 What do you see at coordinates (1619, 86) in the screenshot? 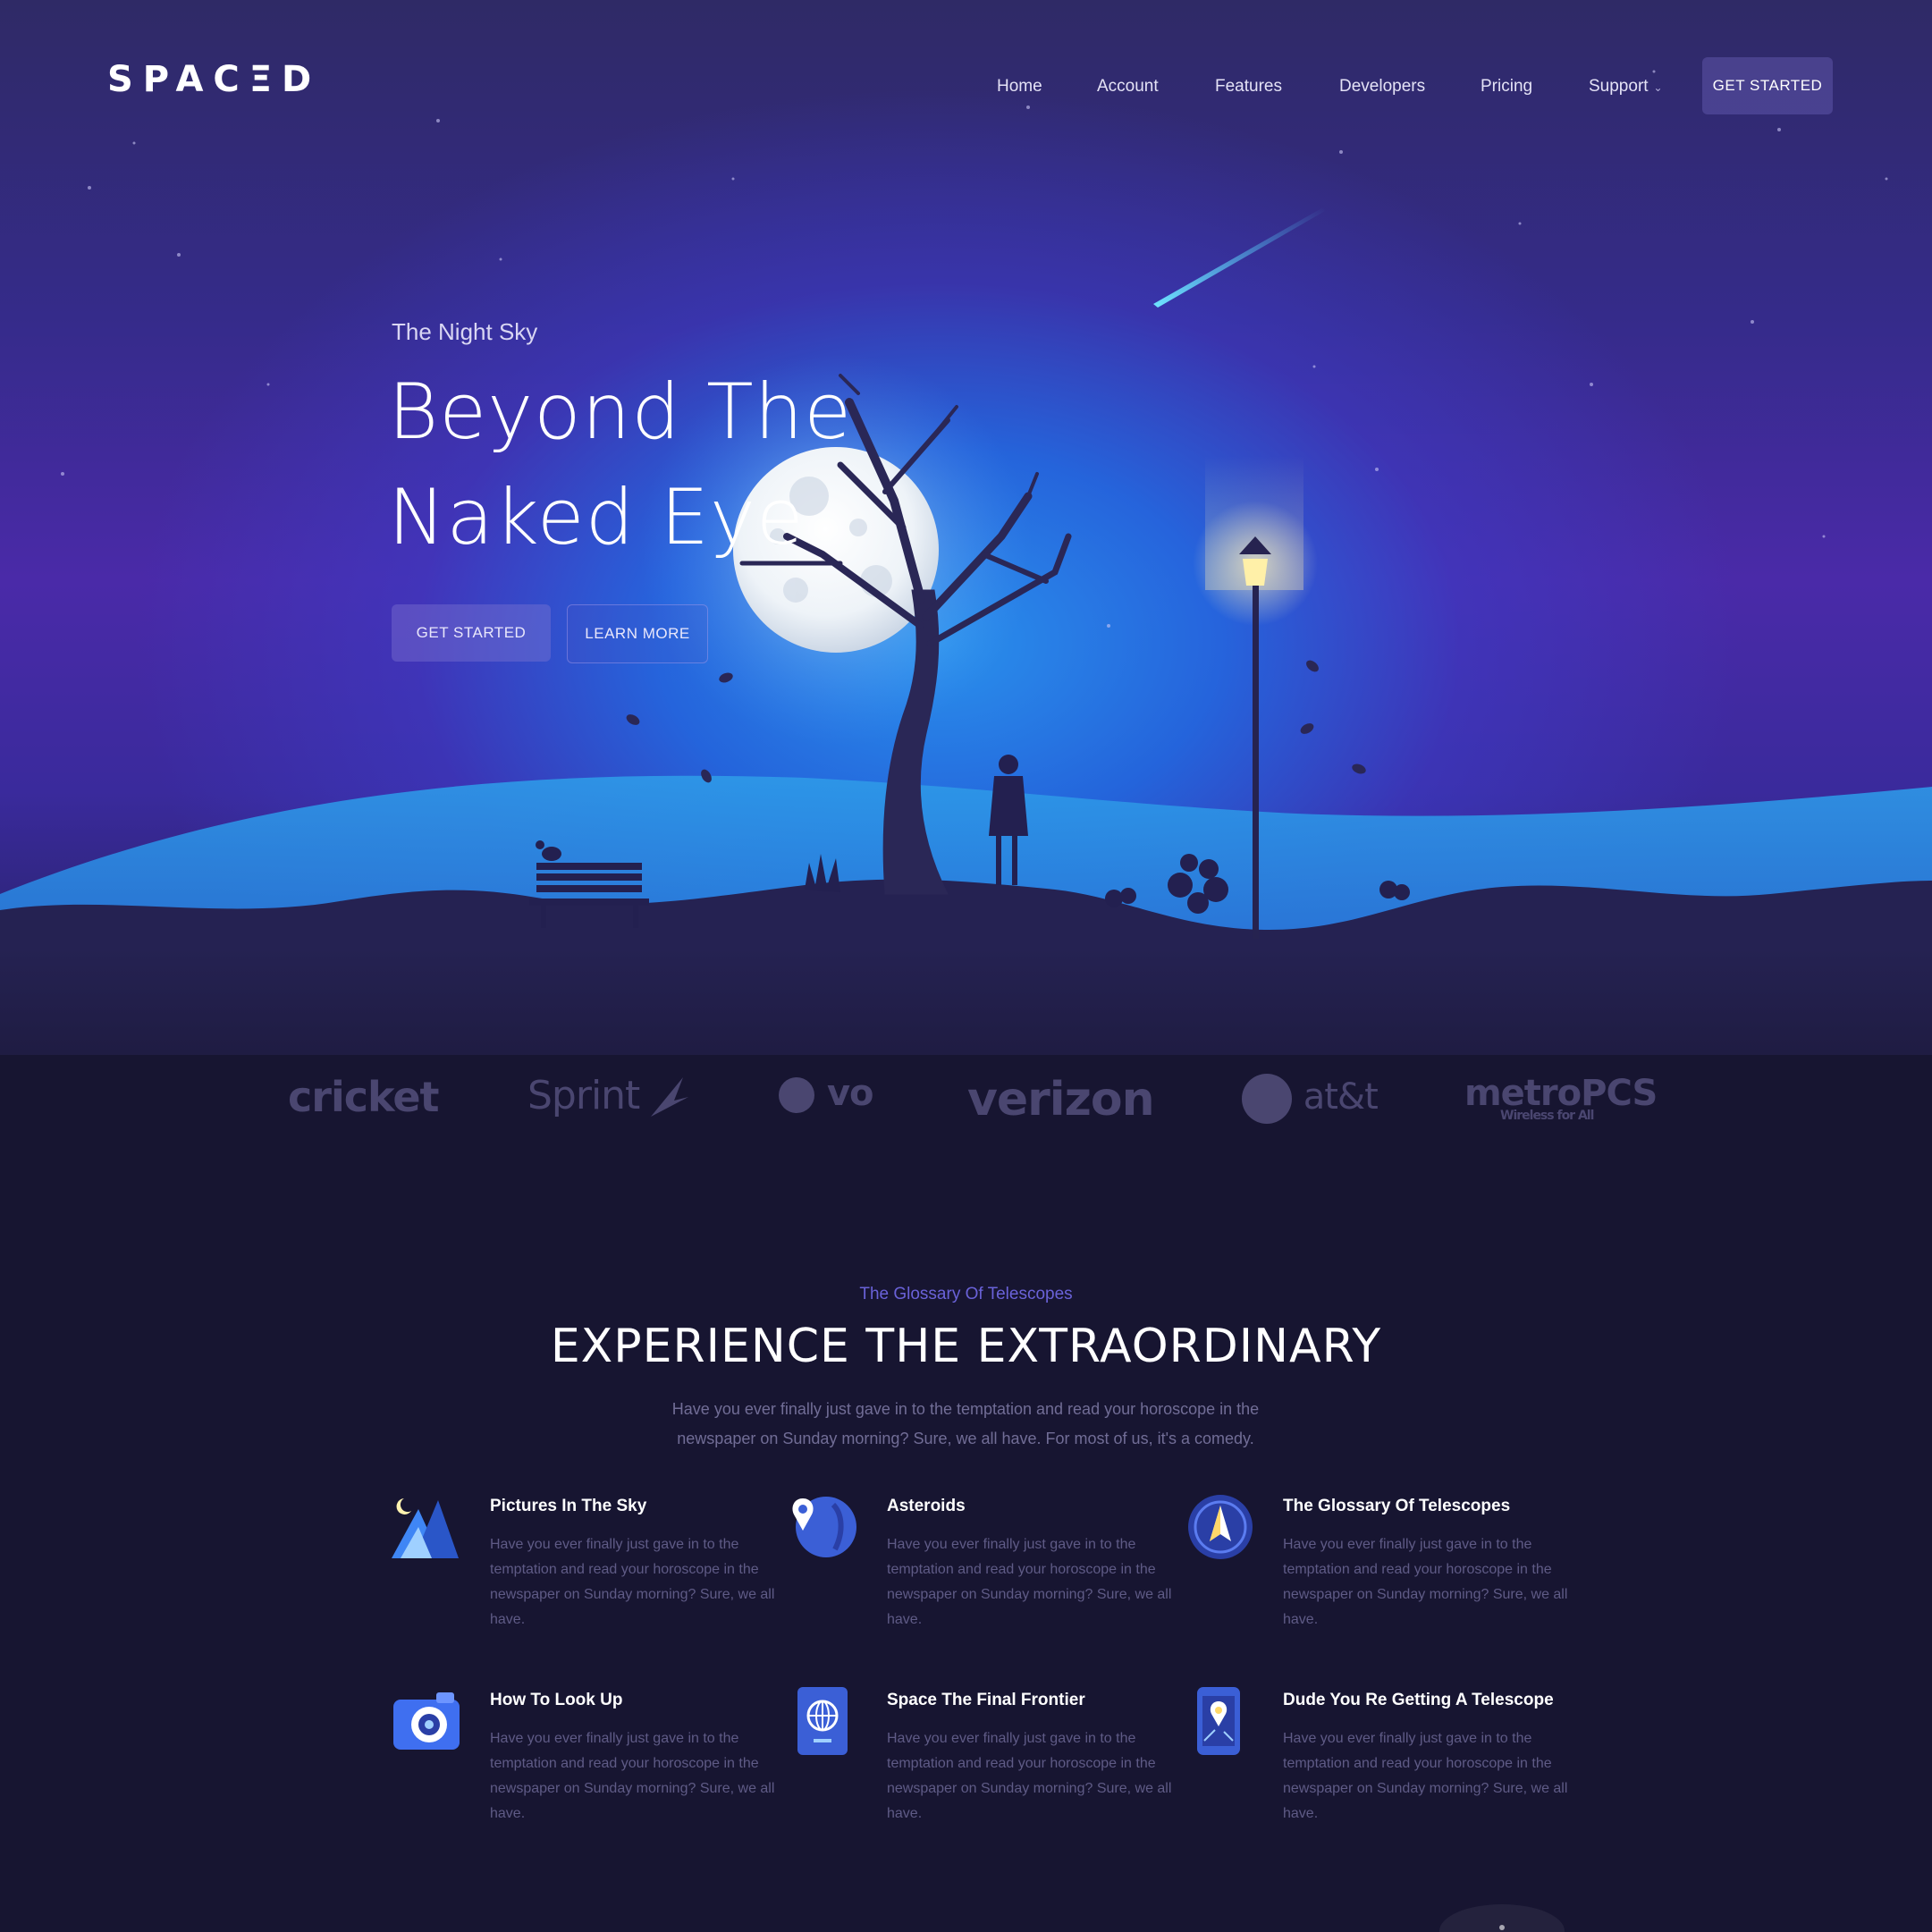
I see `nav-support-label: Support` at bounding box center [1619, 86].